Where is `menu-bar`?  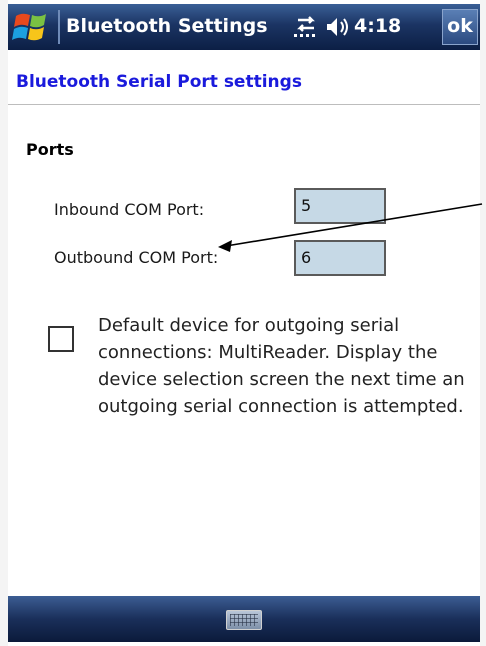 menu-bar is located at coordinates (244, 619).